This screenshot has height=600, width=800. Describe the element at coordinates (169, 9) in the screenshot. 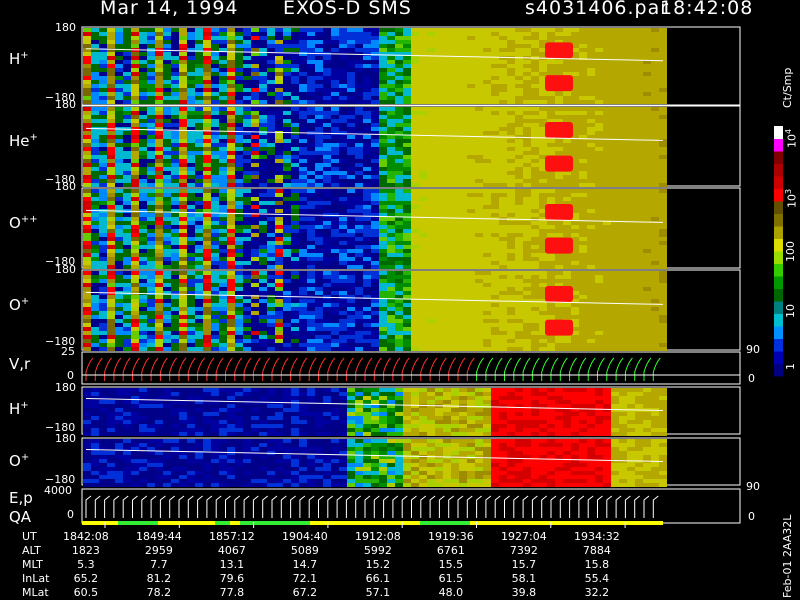

I see `title-date: Mar 14, 1994` at that location.